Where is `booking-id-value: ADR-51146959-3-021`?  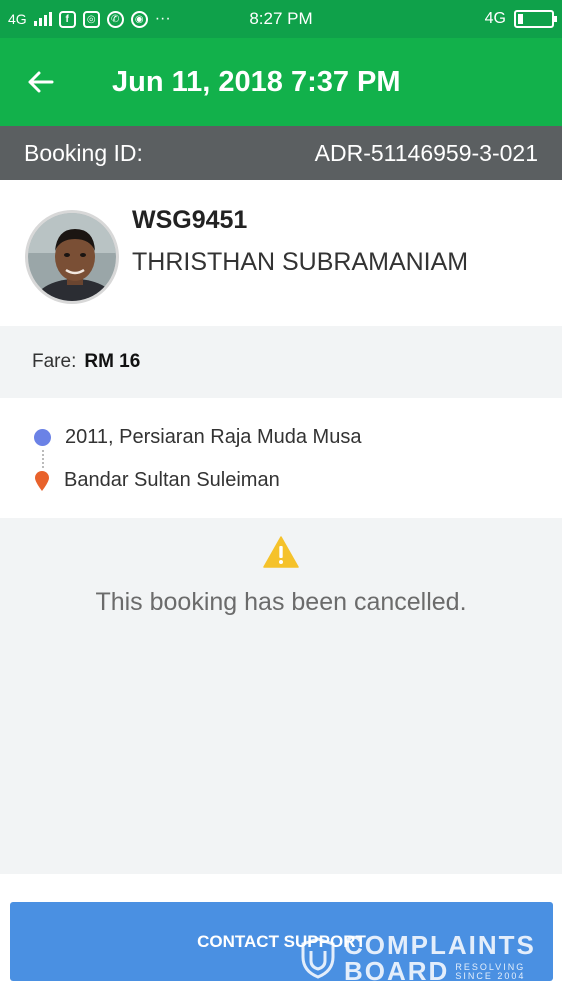 booking-id-value: ADR-51146959-3-021 is located at coordinates (426, 152).